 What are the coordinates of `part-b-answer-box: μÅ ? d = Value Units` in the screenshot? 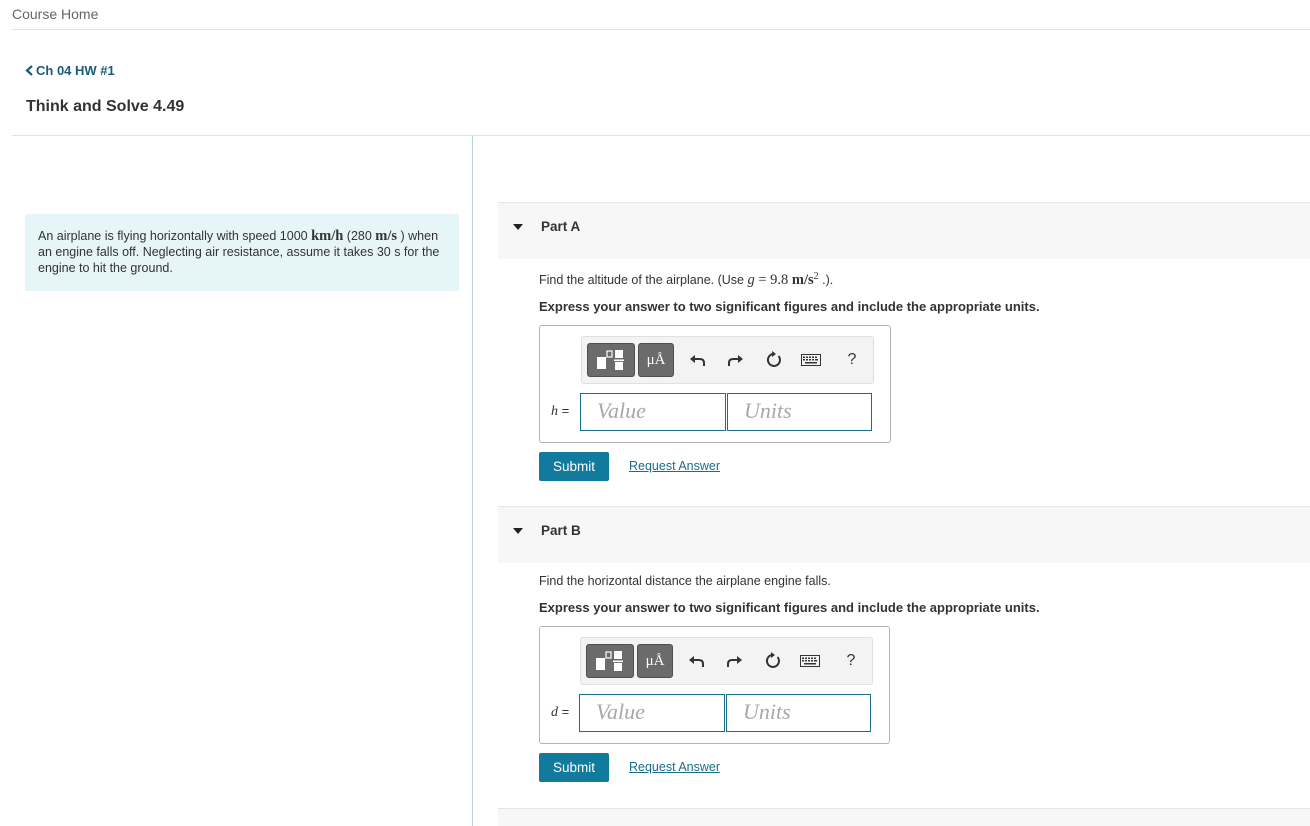 It's located at (714, 685).